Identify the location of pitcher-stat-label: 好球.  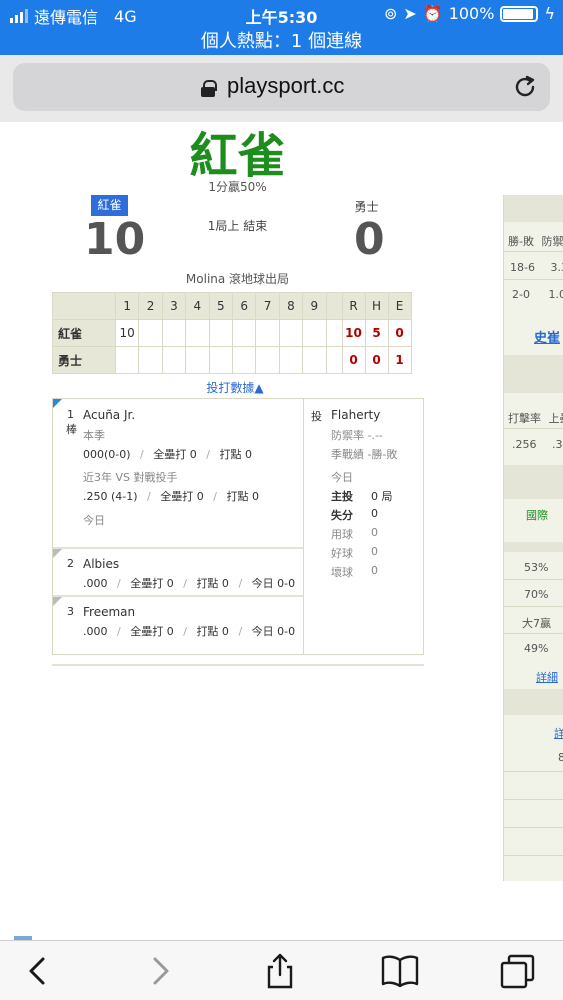
(342, 553).